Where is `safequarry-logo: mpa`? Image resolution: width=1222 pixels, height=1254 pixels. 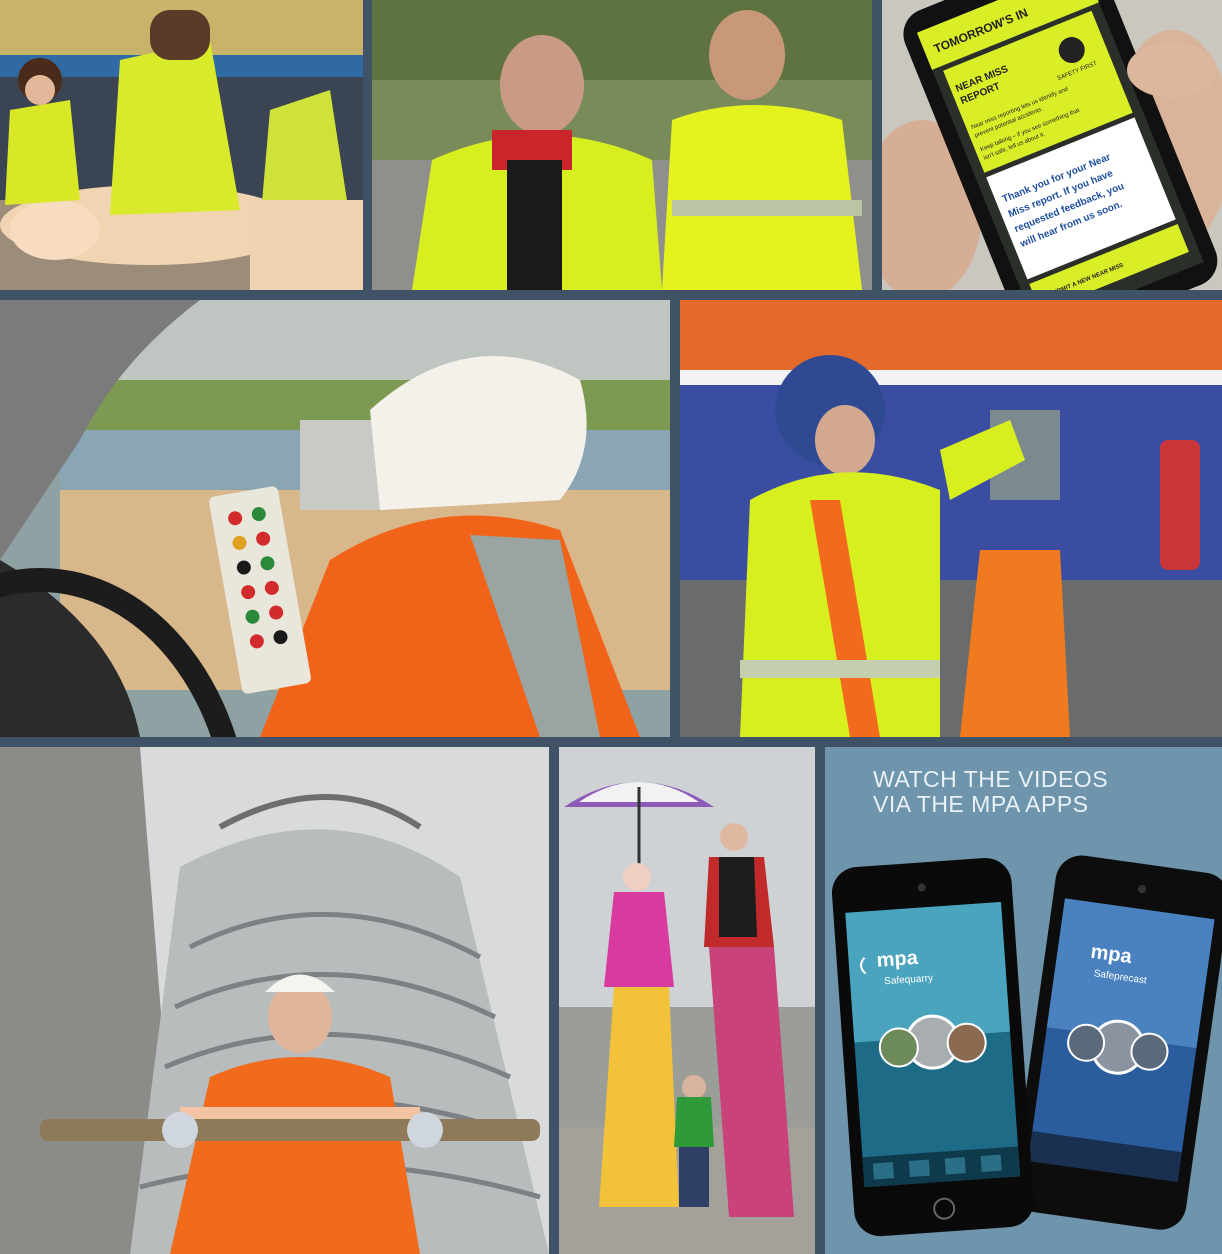
safequarry-logo: mpa is located at coordinates (897, 959).